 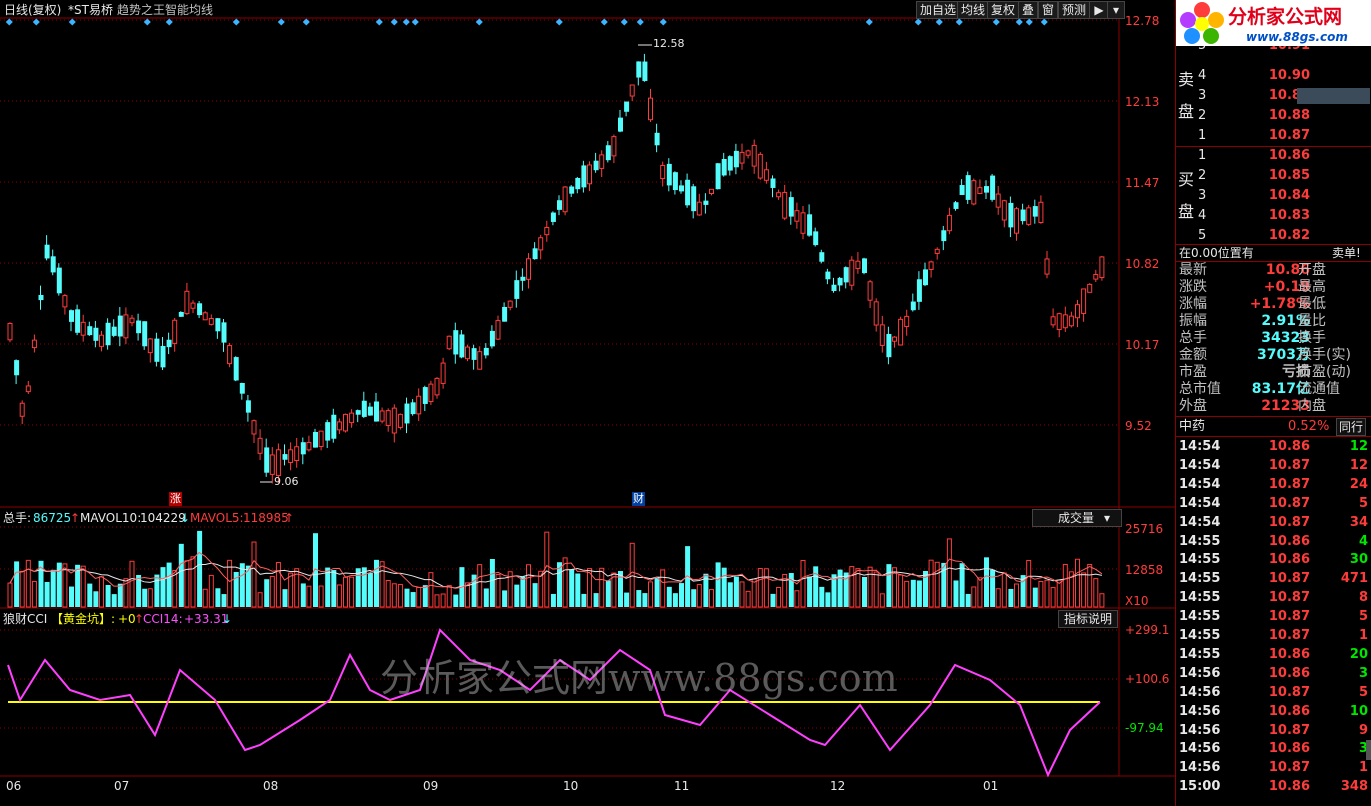 What do you see at coordinates (1351, 427) in the screenshot?
I see `tab-same-industry: 同行` at bounding box center [1351, 427].